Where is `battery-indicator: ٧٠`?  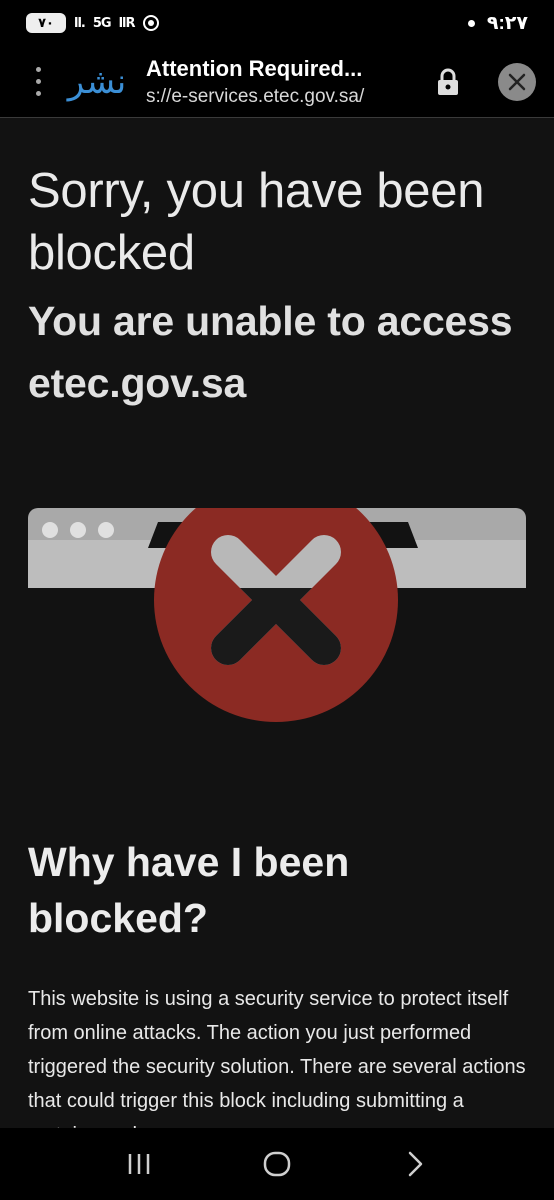 battery-indicator: ٧٠ is located at coordinates (46, 23).